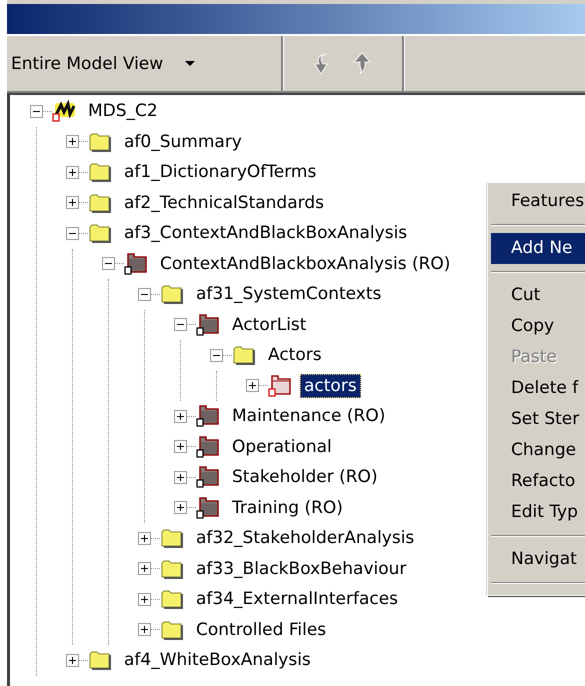 The height and width of the screenshot is (686, 585). What do you see at coordinates (538, 450) in the screenshot?
I see `menu-item: Change` at bounding box center [538, 450].